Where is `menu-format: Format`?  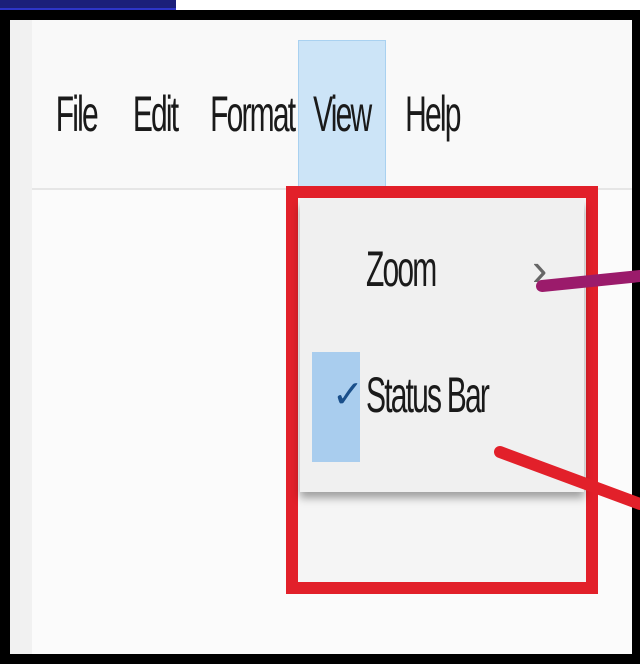
menu-format: Format is located at coordinates (252, 114).